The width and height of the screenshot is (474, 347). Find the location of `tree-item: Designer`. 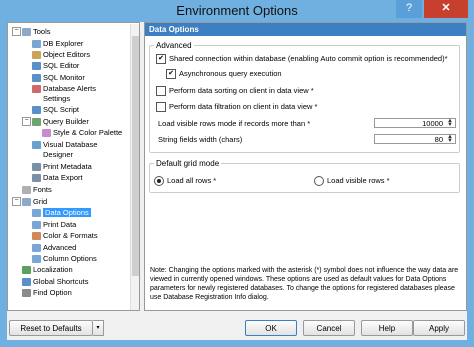

tree-item: Designer is located at coordinates (52, 154).